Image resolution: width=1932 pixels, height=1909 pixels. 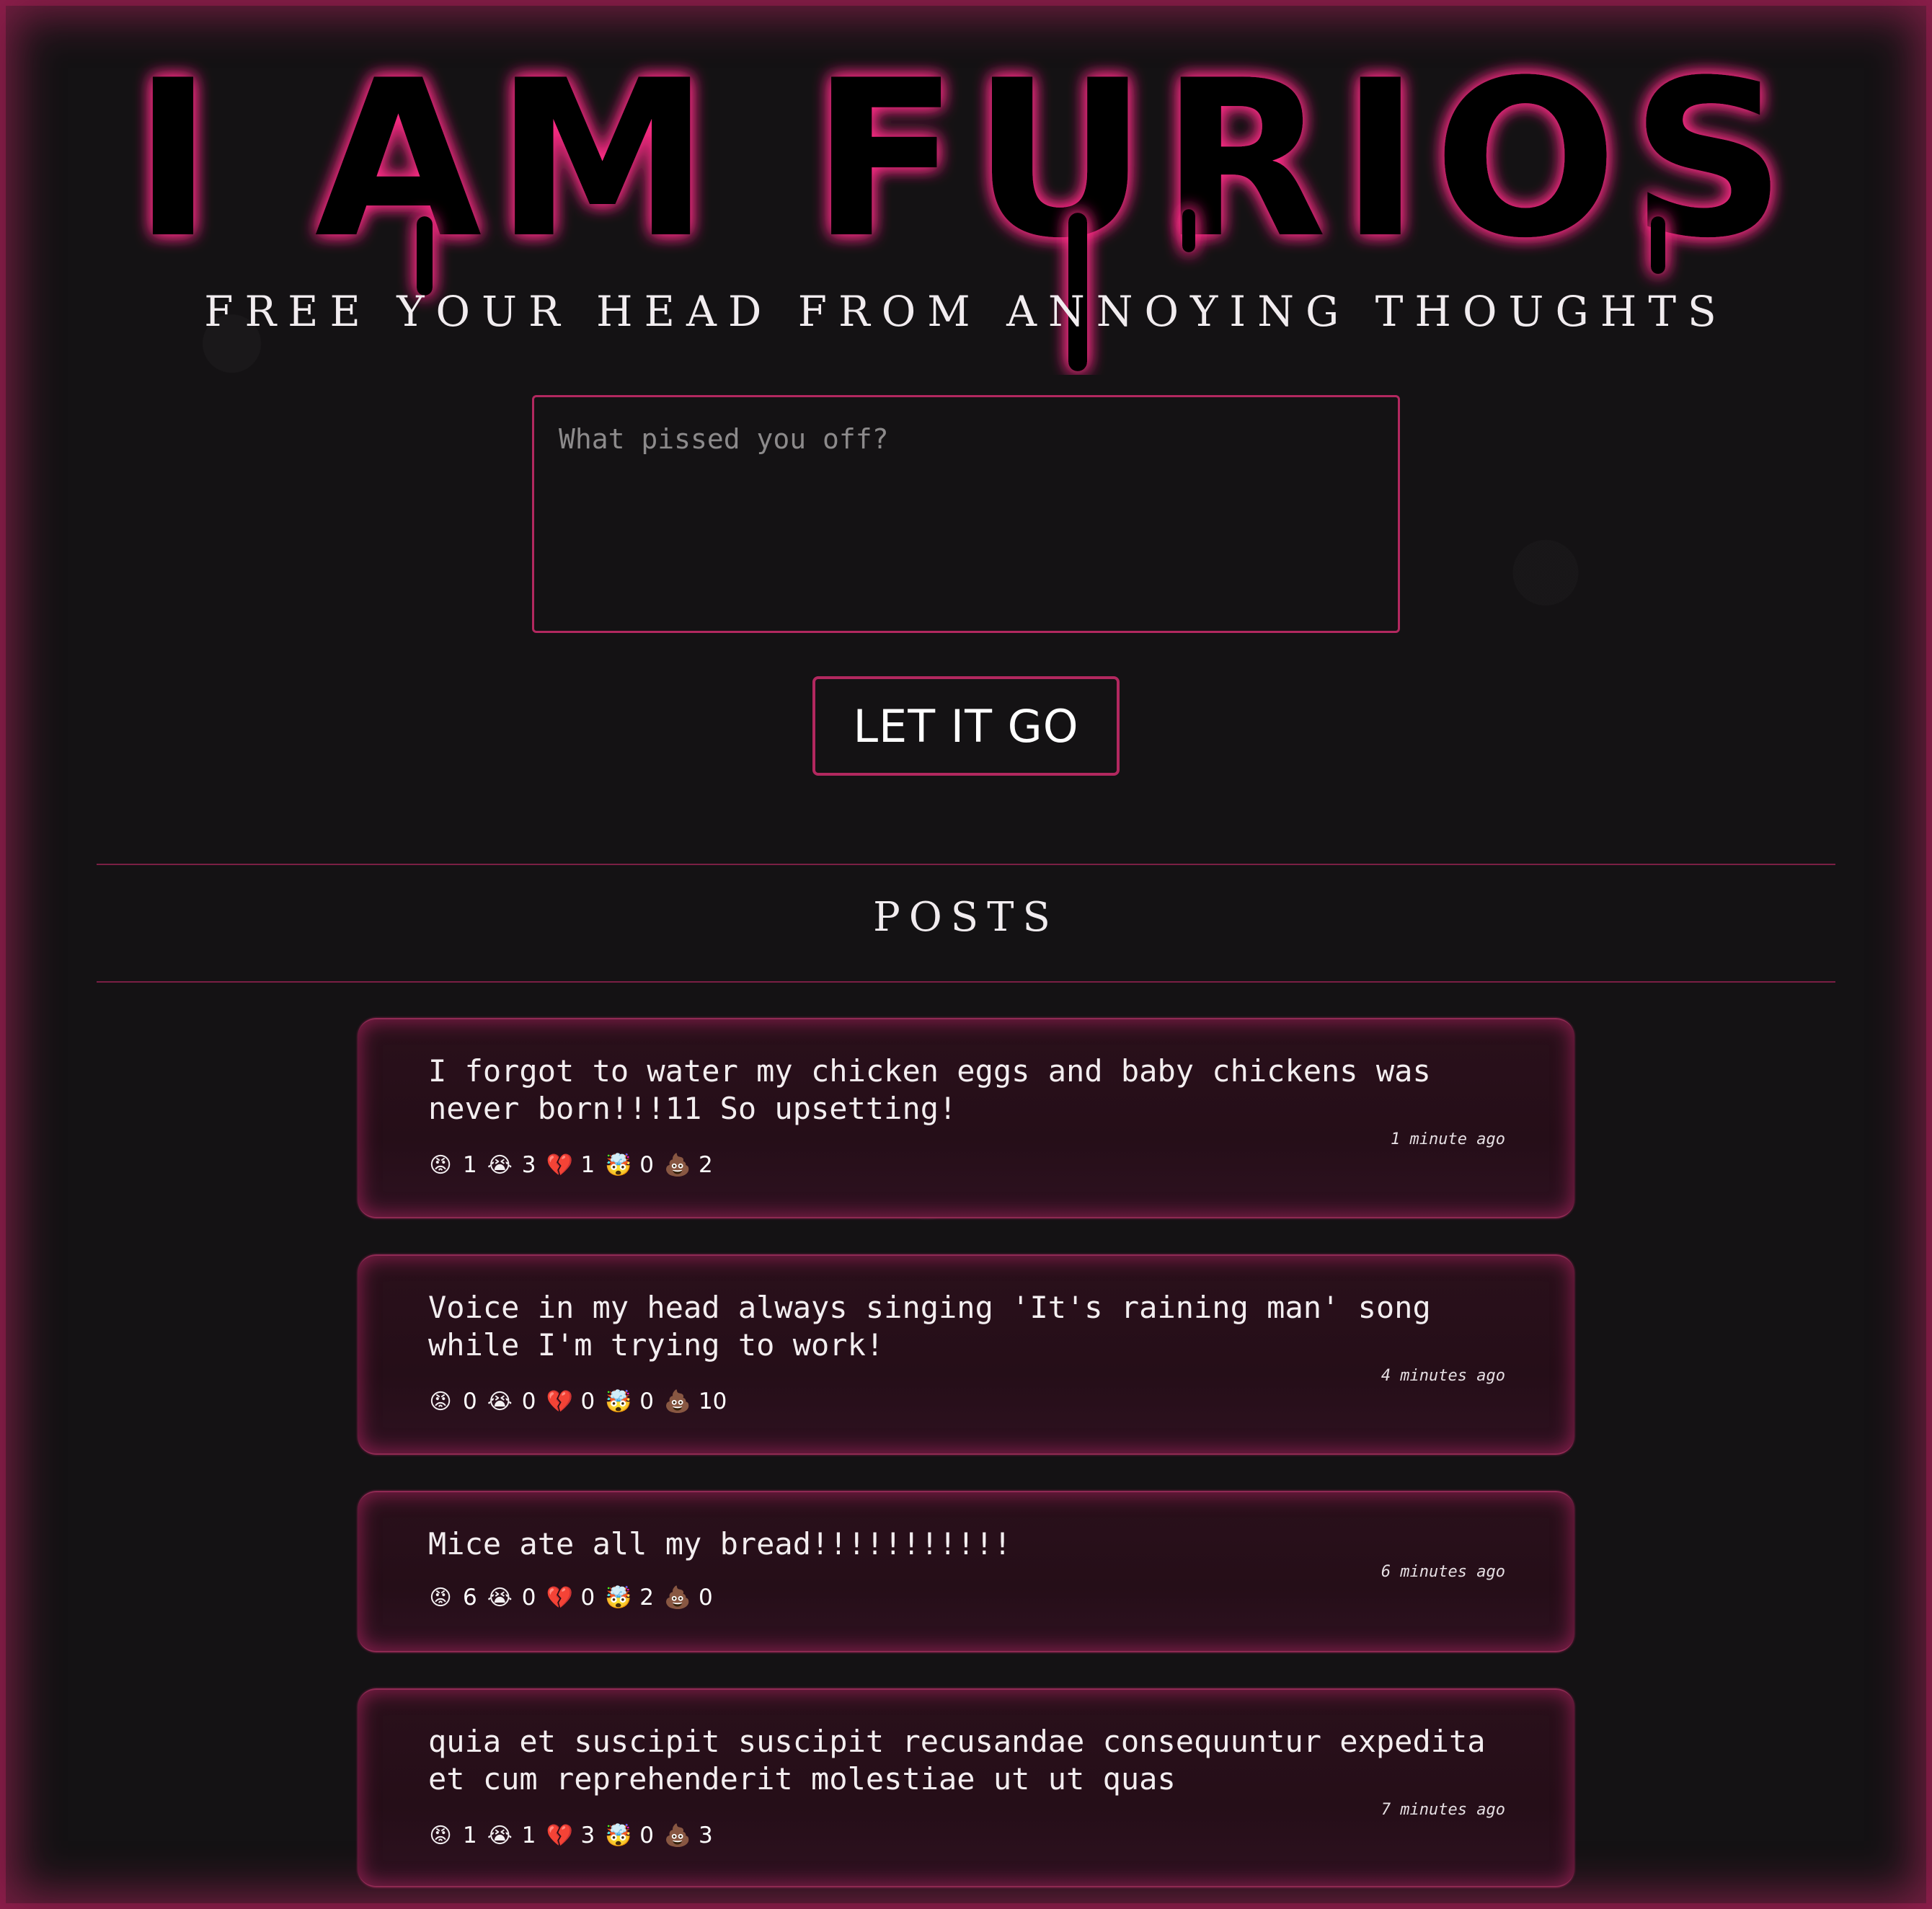 What do you see at coordinates (1443, 1376) in the screenshot?
I see `post-timestamp: 4 minutes ago` at bounding box center [1443, 1376].